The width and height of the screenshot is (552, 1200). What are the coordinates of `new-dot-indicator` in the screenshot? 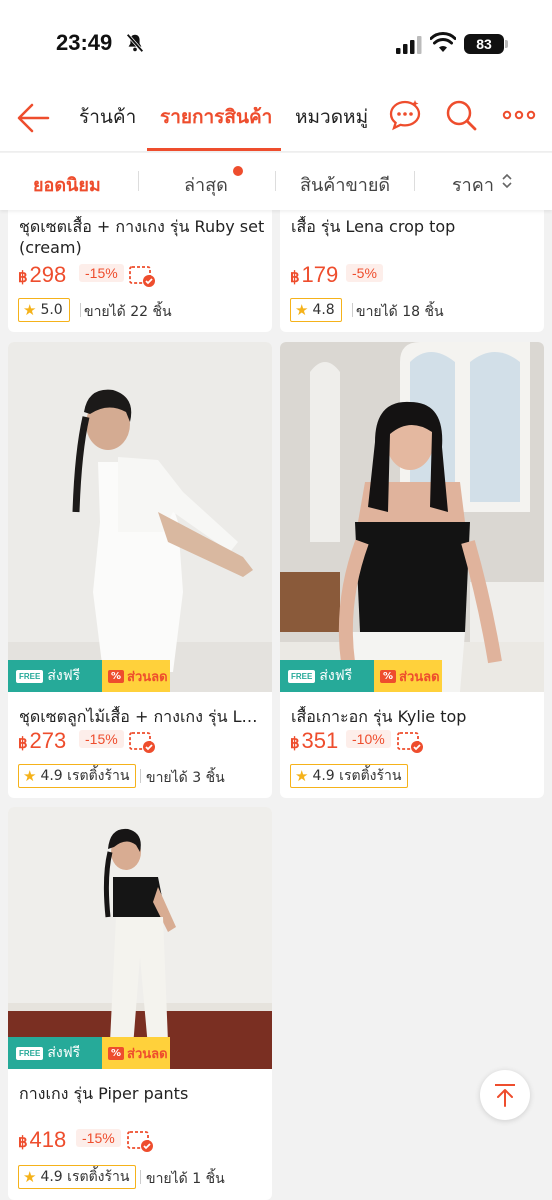 It's located at (238, 171).